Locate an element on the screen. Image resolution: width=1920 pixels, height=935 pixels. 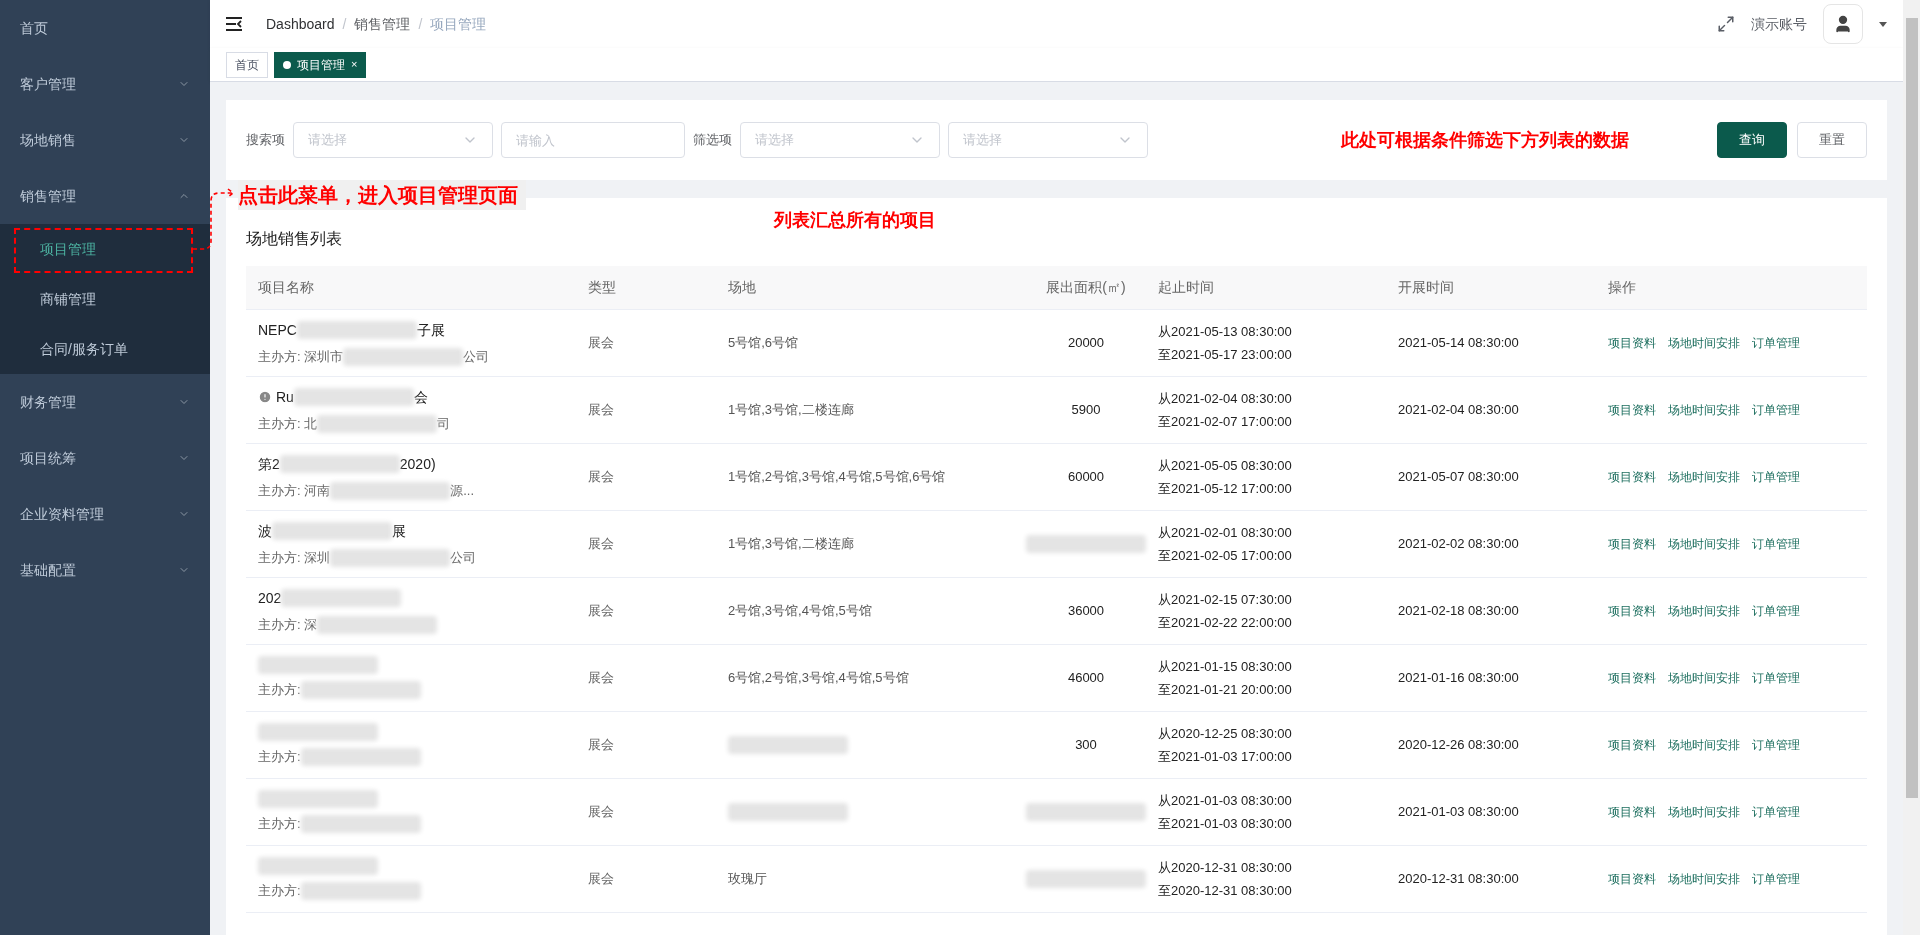
cell-text: 展 is located at coordinates (399, 531).